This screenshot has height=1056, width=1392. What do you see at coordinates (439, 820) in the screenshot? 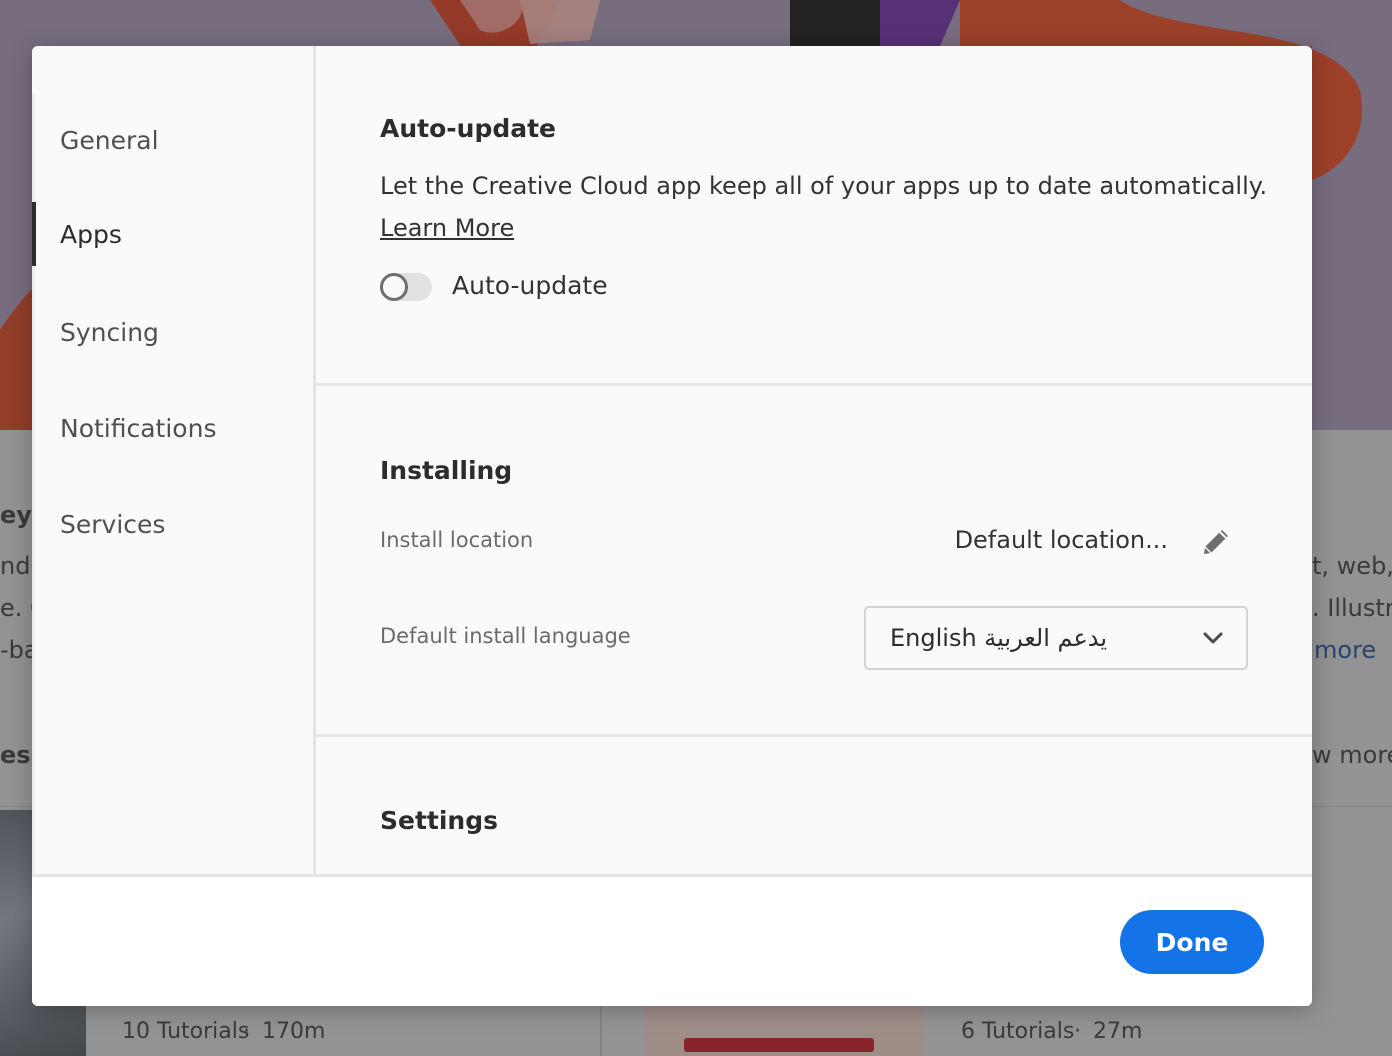
I see `settings-title: Settings` at bounding box center [439, 820].